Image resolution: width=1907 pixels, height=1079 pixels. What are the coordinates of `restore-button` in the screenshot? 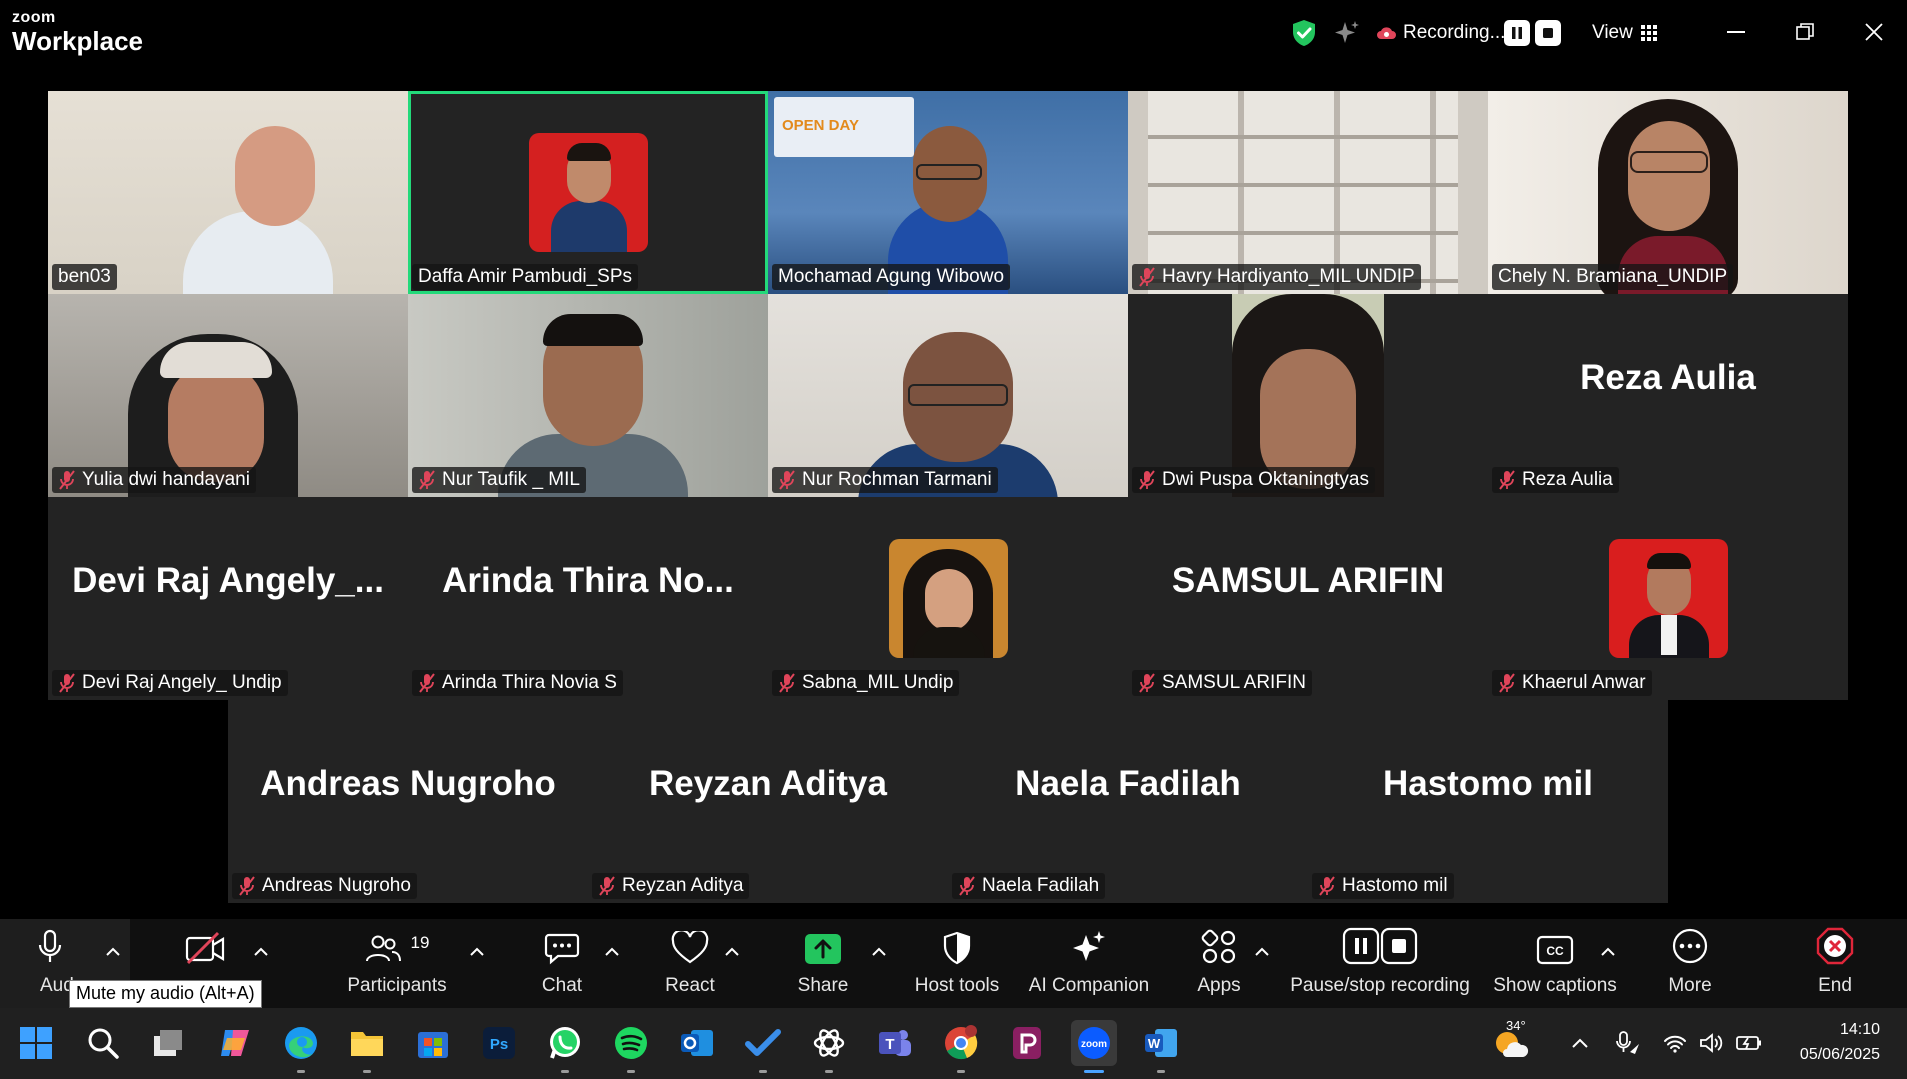 It's located at (1805, 32).